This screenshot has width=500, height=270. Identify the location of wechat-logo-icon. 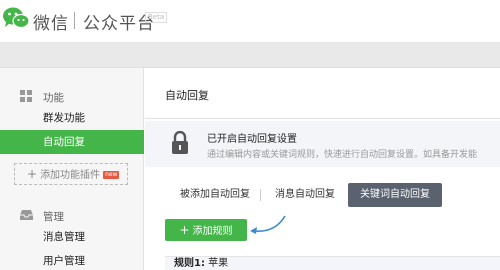
(16, 18).